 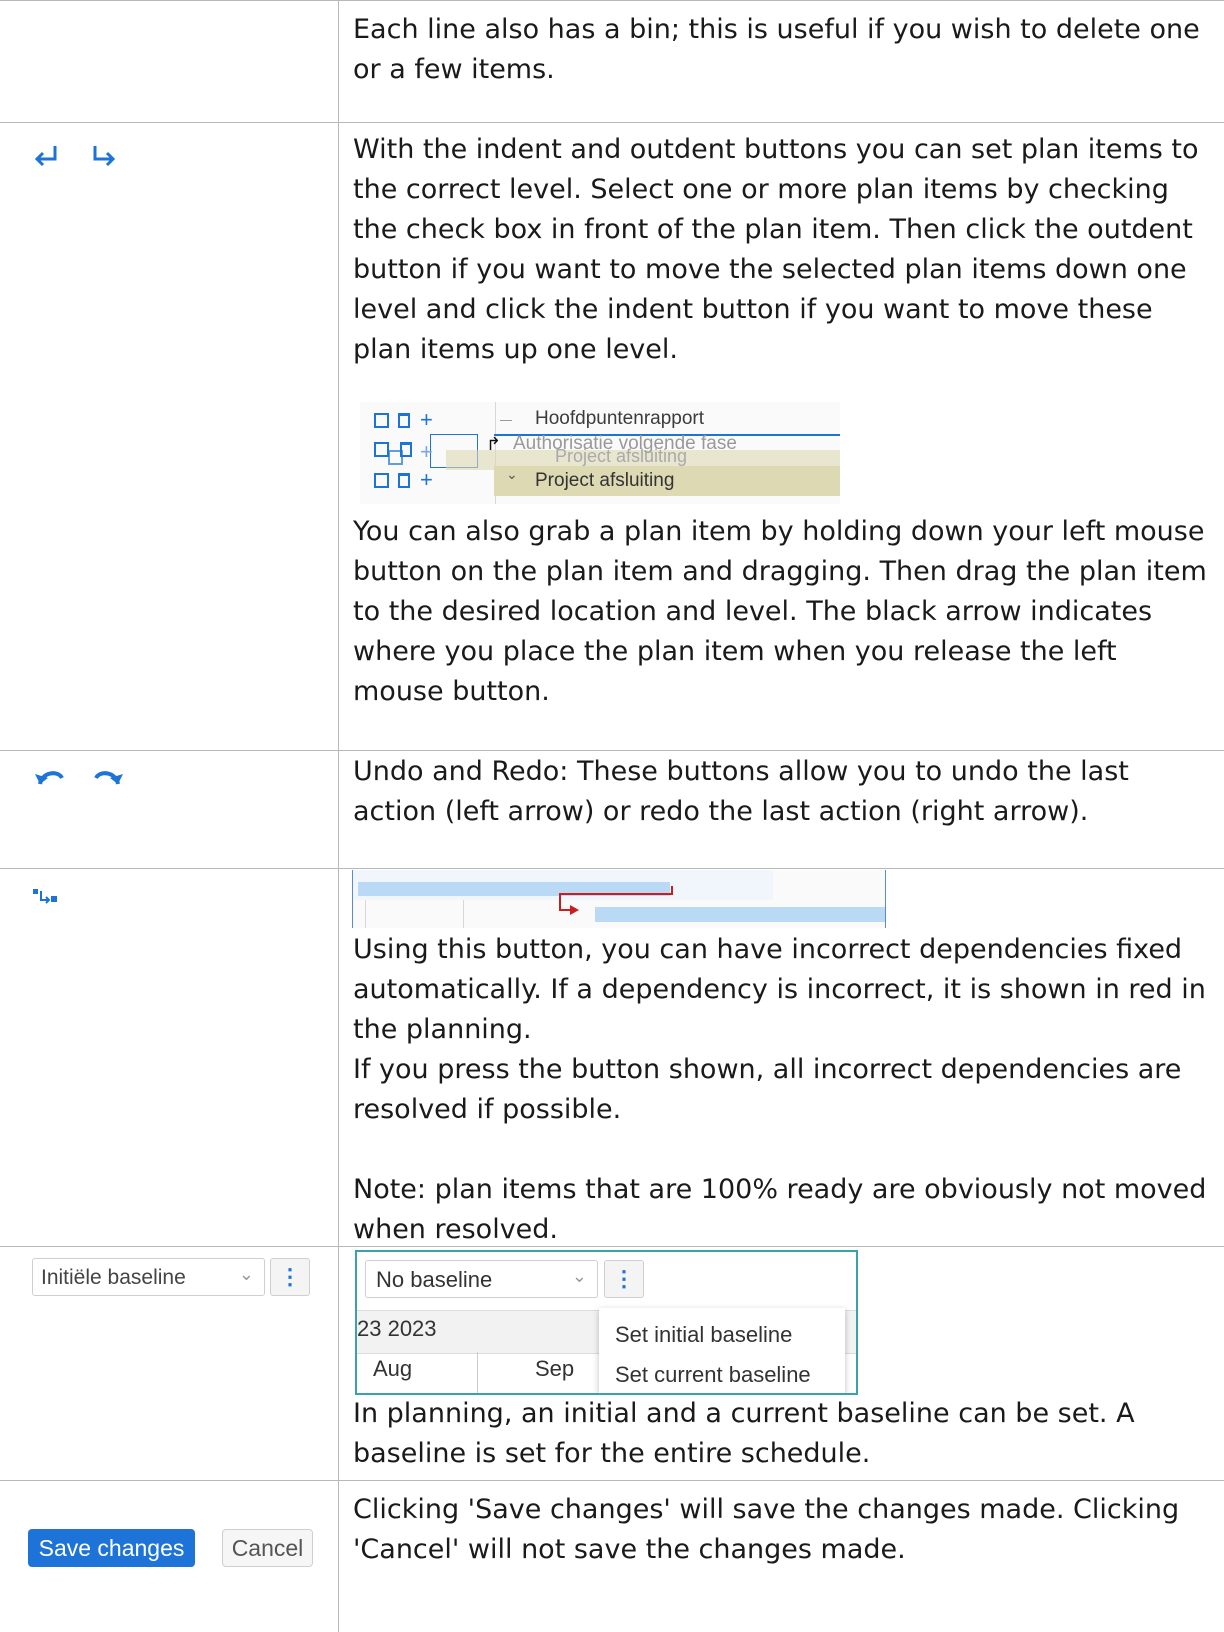 I want to click on task-bar, so click(x=740, y=914).